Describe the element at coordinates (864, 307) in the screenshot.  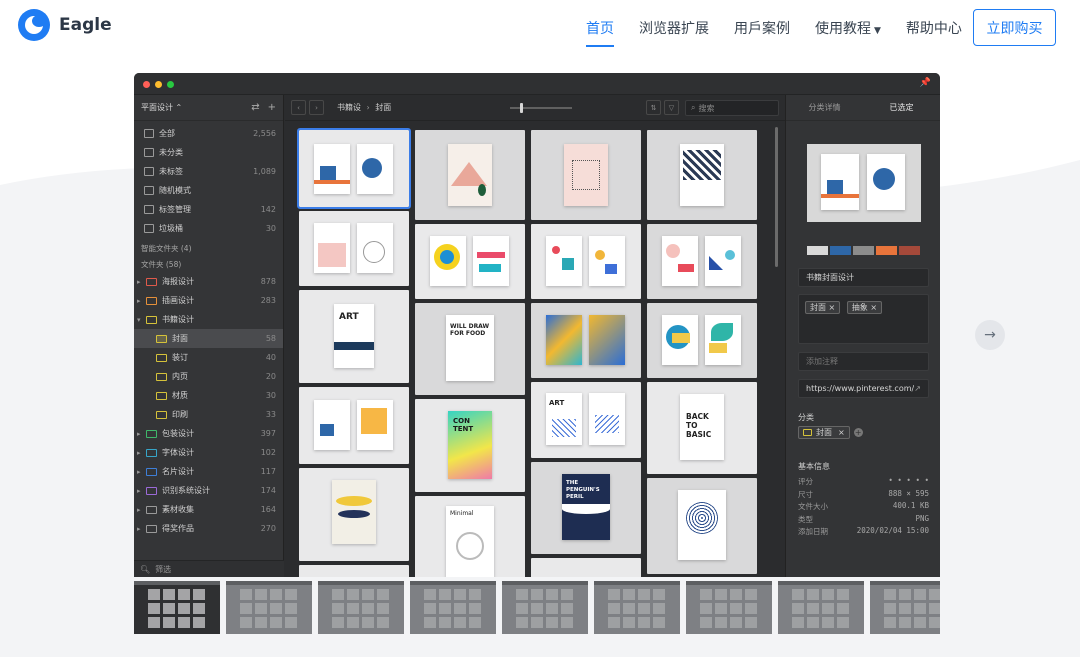
I see `tag-chip: 抽象 ×` at that location.